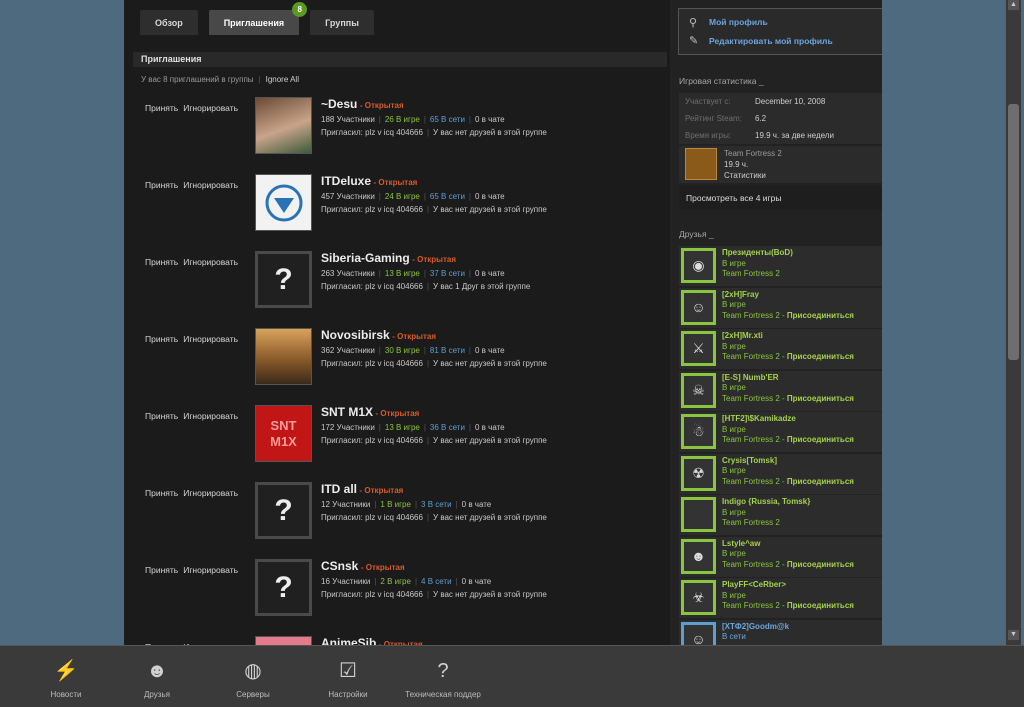  Describe the element at coordinates (339, 566) in the screenshot. I see `group-name: CSnsk` at that location.